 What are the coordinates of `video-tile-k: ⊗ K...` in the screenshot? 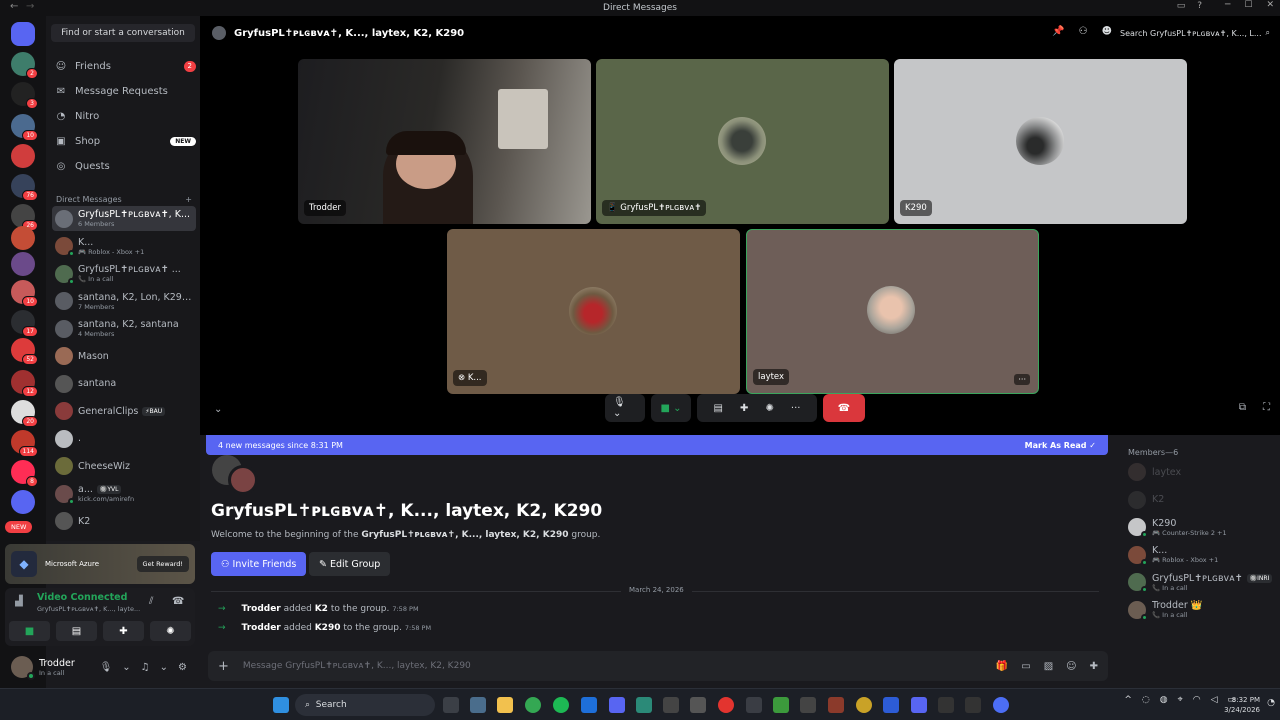 It's located at (593, 311).